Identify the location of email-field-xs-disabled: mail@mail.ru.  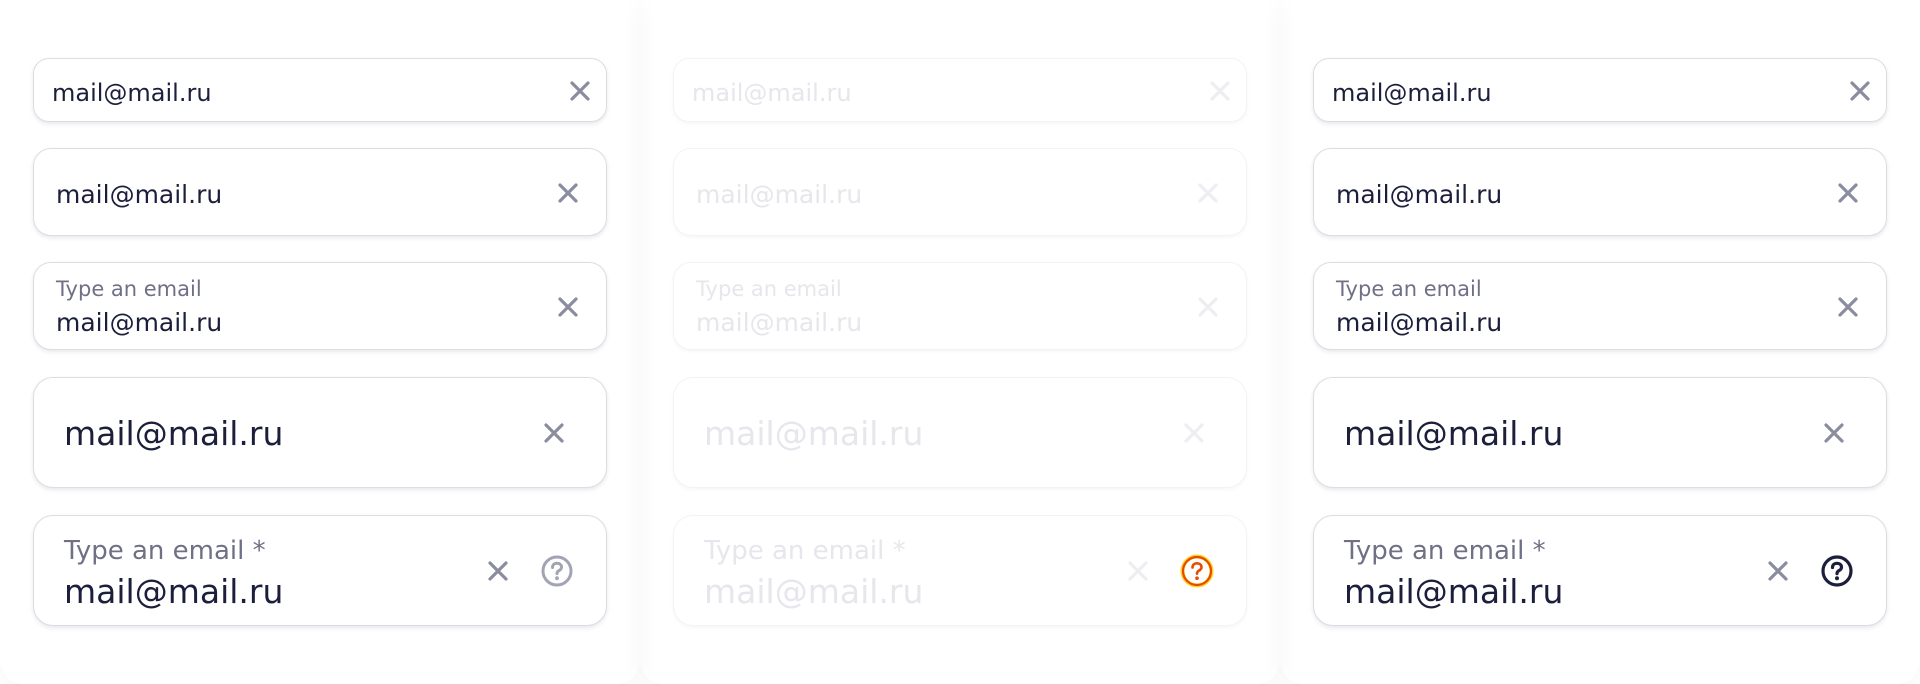
(960, 90).